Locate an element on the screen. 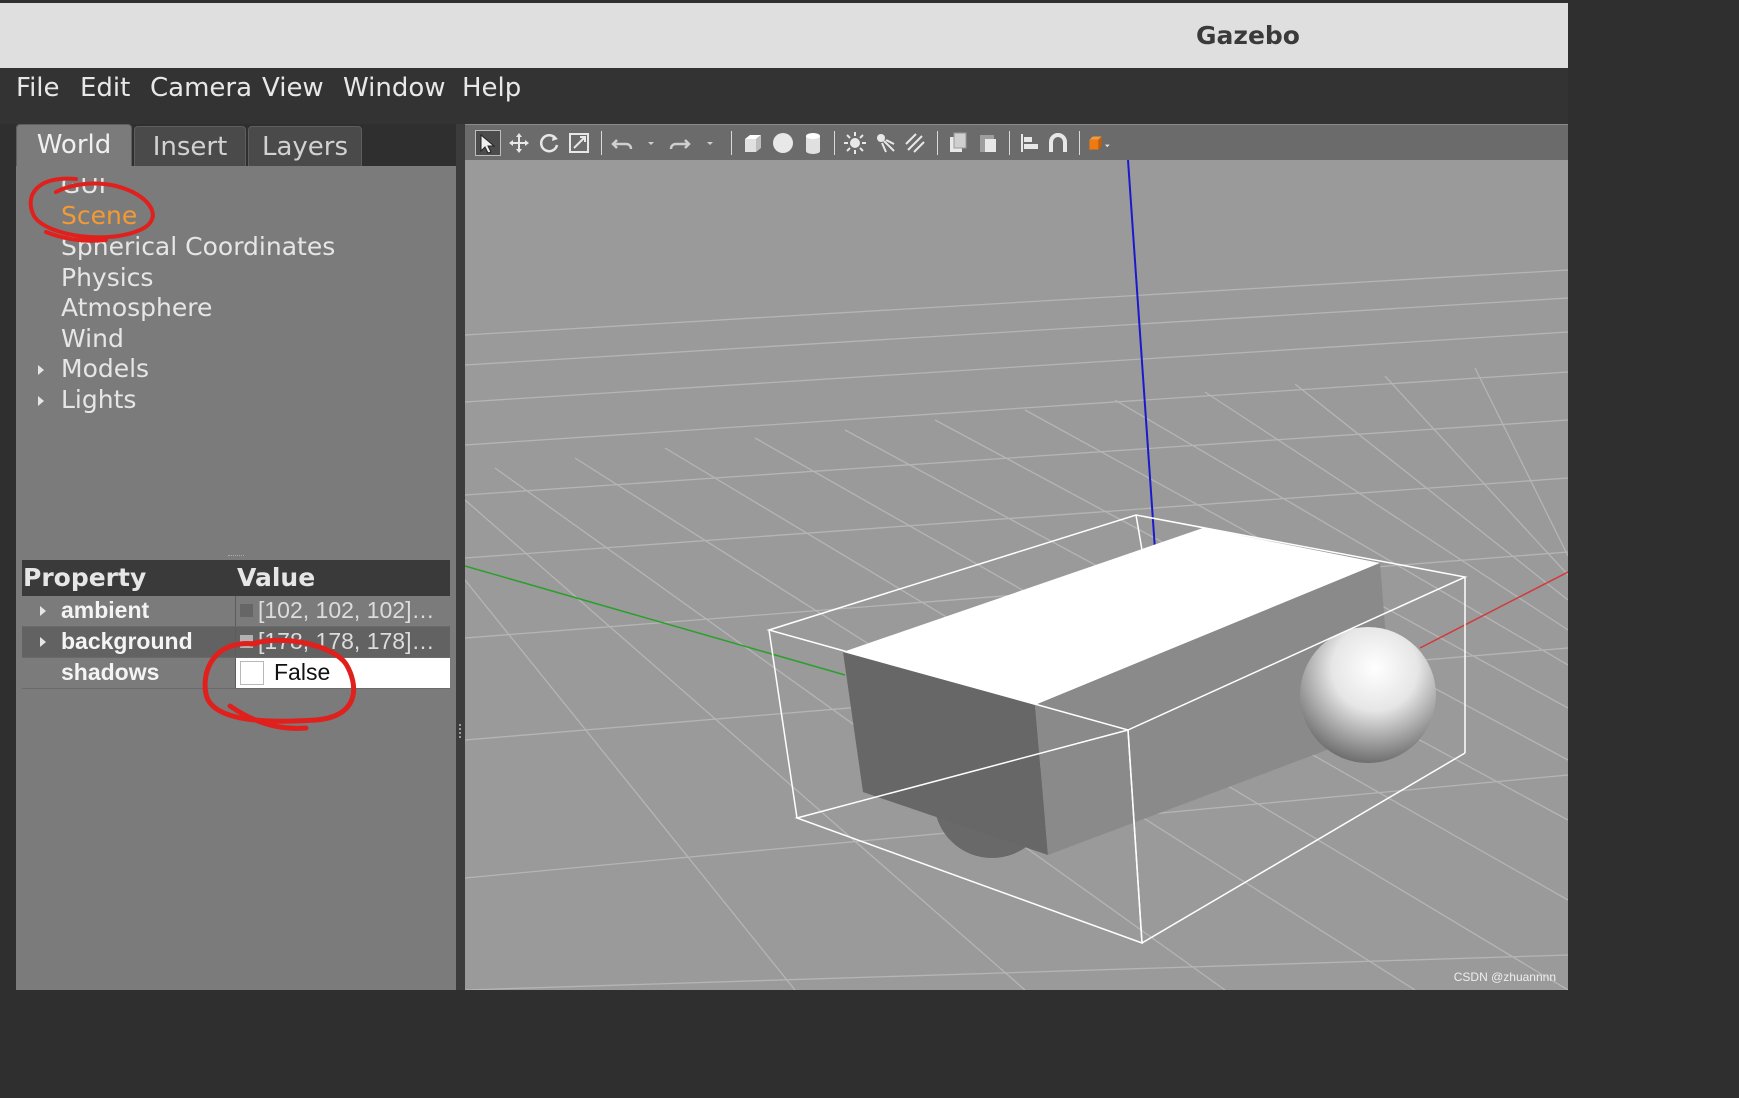 This screenshot has width=1739, height=1098. menu-edit: Edit is located at coordinates (105, 88).